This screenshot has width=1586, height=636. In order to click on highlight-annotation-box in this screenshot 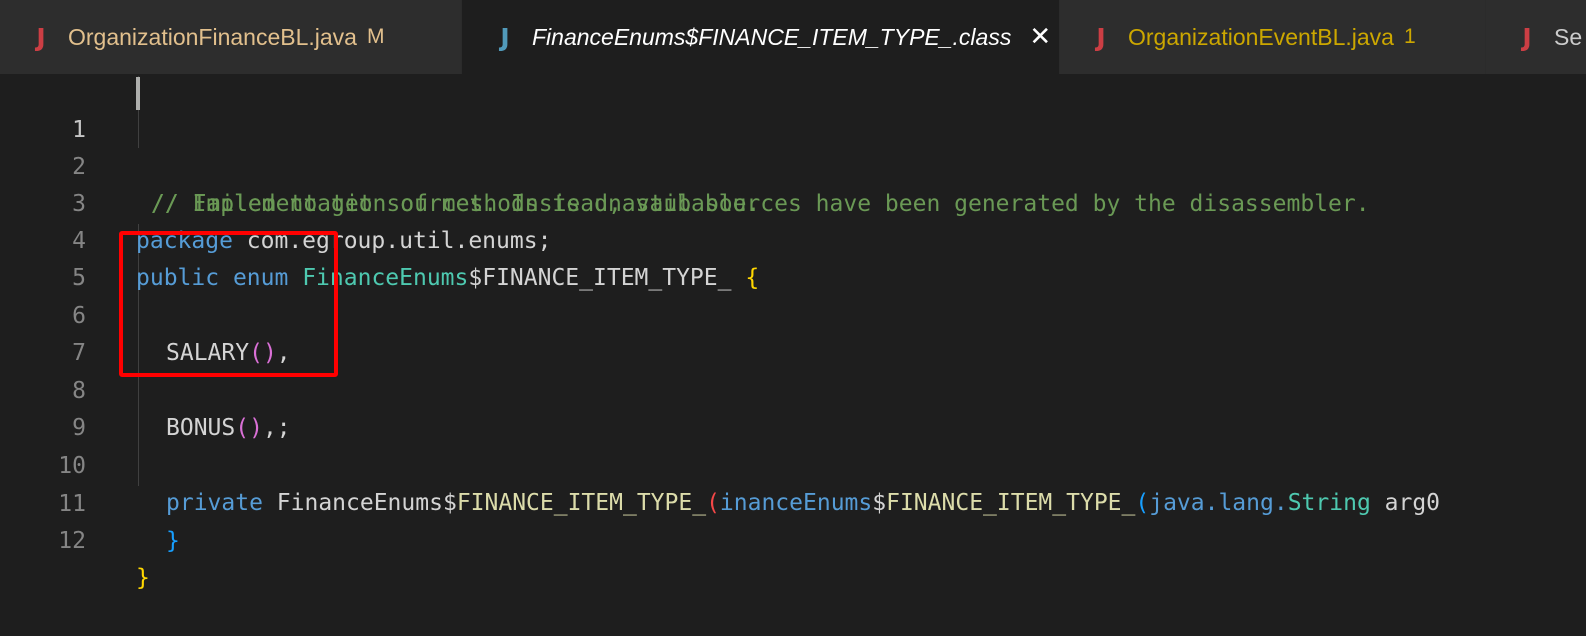, I will do `click(228, 304)`.